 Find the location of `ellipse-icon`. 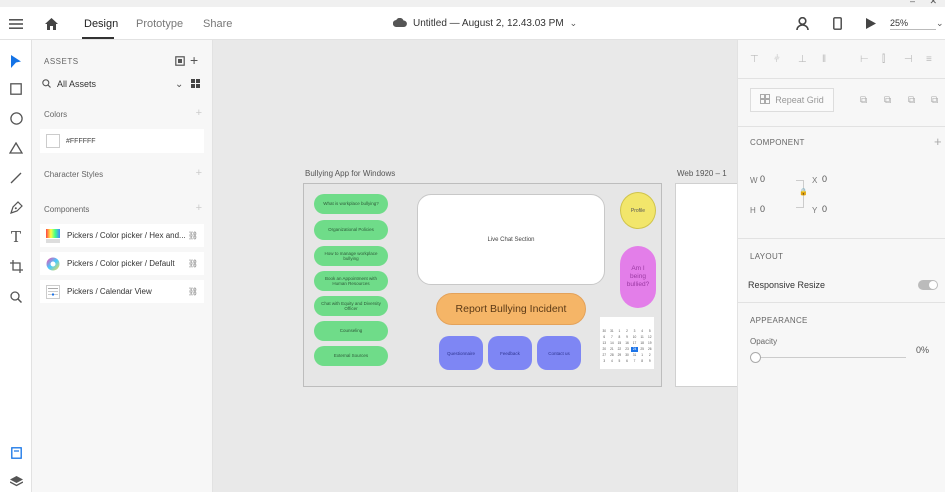

ellipse-icon is located at coordinates (16, 118).